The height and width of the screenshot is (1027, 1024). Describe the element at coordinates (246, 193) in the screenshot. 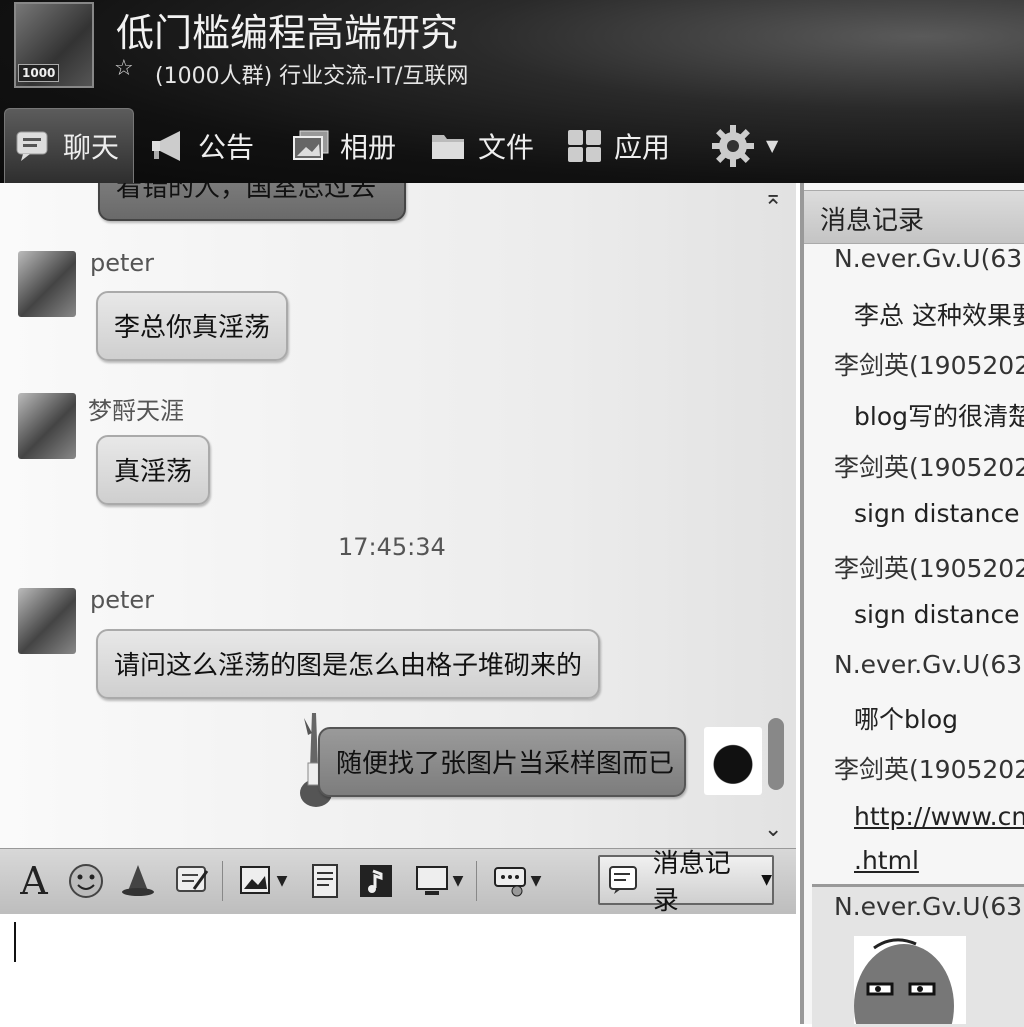

I see `message-text: 看错的人，国室总过去` at that location.